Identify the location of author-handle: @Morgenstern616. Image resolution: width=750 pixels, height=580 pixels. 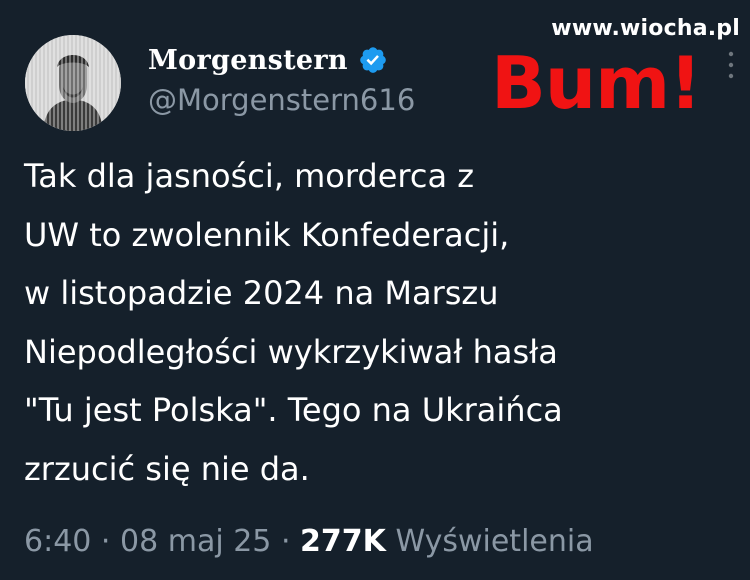
(281, 100).